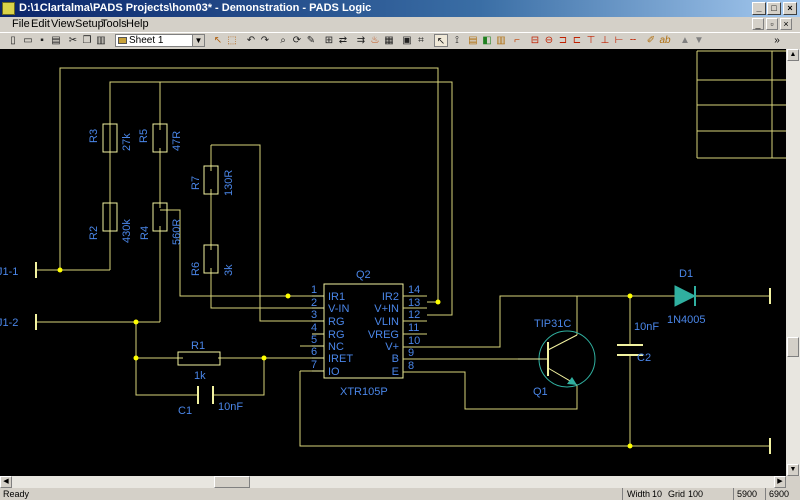 This screenshot has height=500, width=800. What do you see at coordinates (6, 482) in the screenshot?
I see `scroll-left-icon: ◀` at bounding box center [6, 482].